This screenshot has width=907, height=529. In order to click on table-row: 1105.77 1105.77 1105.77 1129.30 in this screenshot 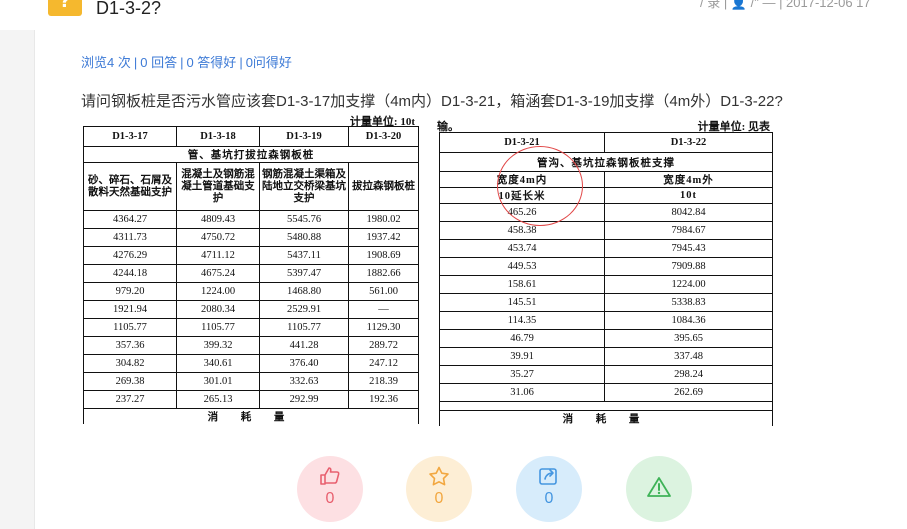, I will do `click(251, 327)`.